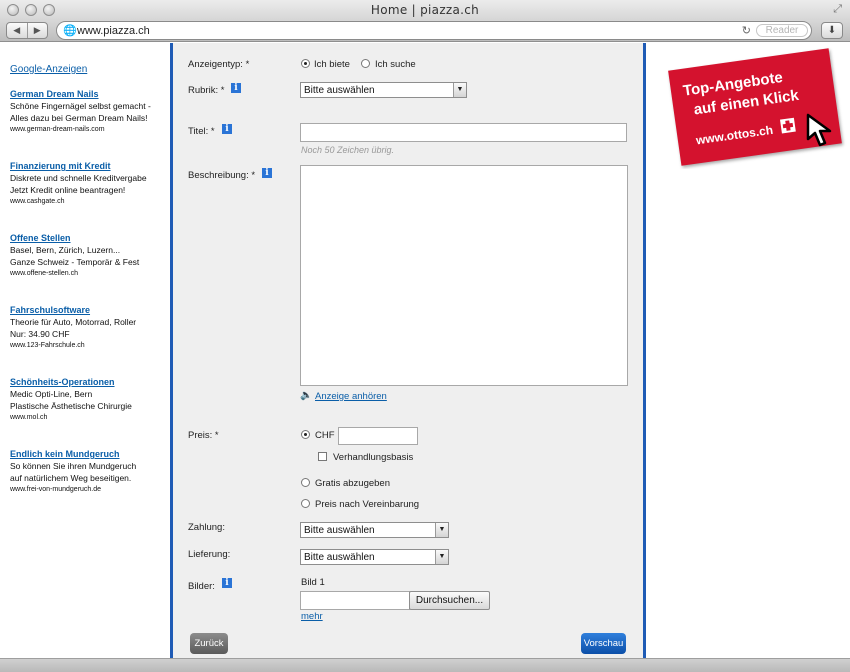  What do you see at coordinates (603, 643) in the screenshot?
I see `preview-button: Vorschau` at bounding box center [603, 643].